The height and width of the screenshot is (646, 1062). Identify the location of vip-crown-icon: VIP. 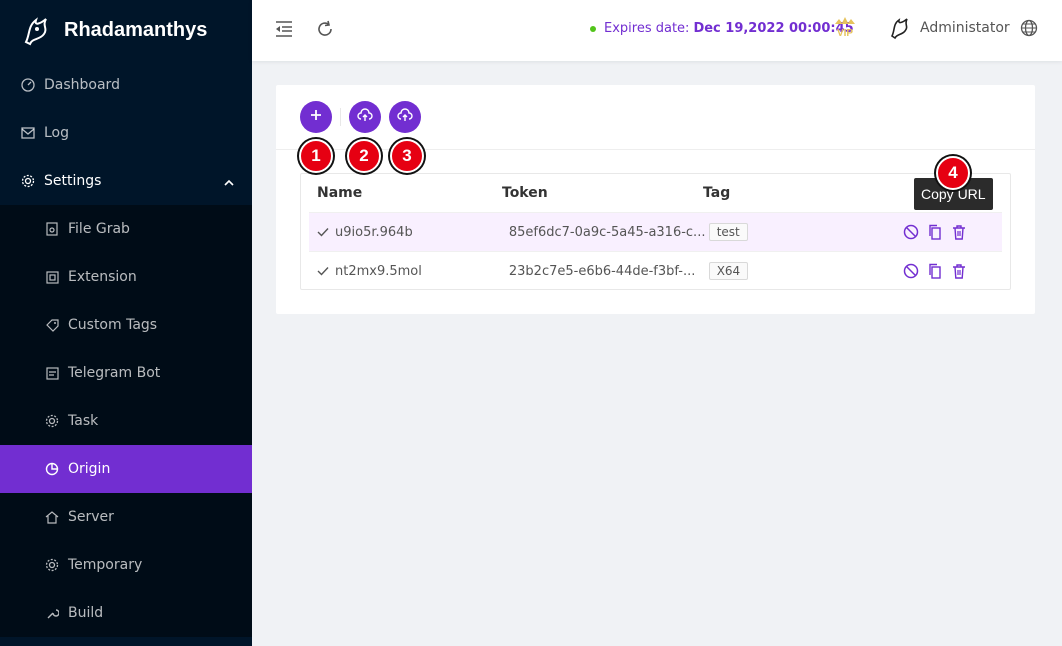
(845, 27).